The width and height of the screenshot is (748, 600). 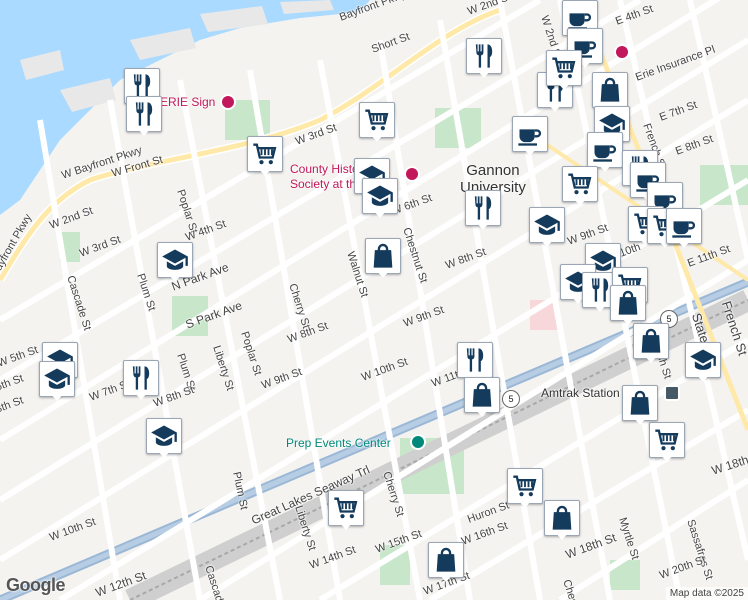 I want to click on county-historical-poi, so click(x=412, y=174).